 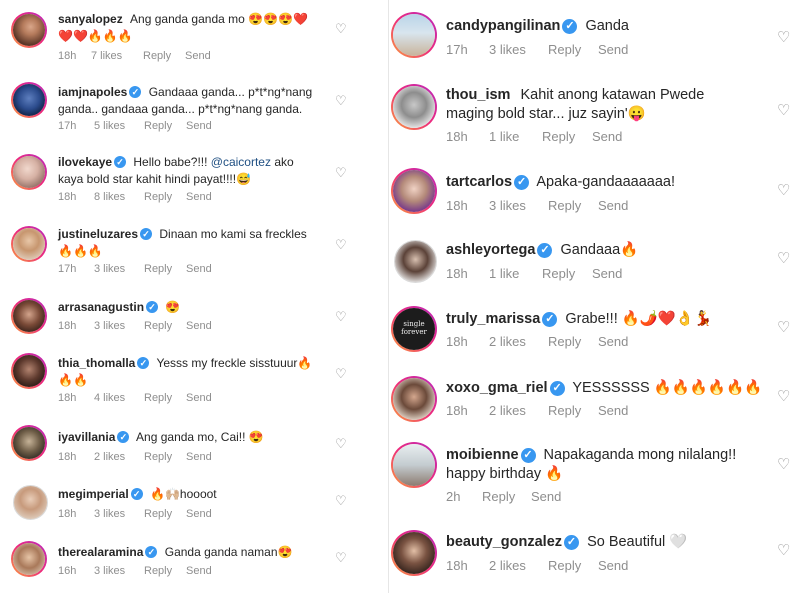 What do you see at coordinates (493, 319) in the screenshot?
I see `comment-username: truly_marissa` at bounding box center [493, 319].